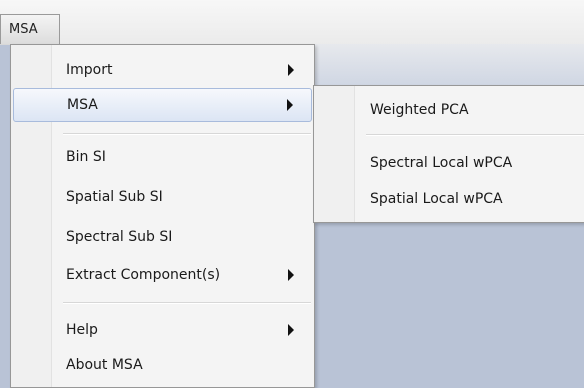 The image size is (584, 388). What do you see at coordinates (162, 70) in the screenshot?
I see `menu-item-import: Import` at bounding box center [162, 70].